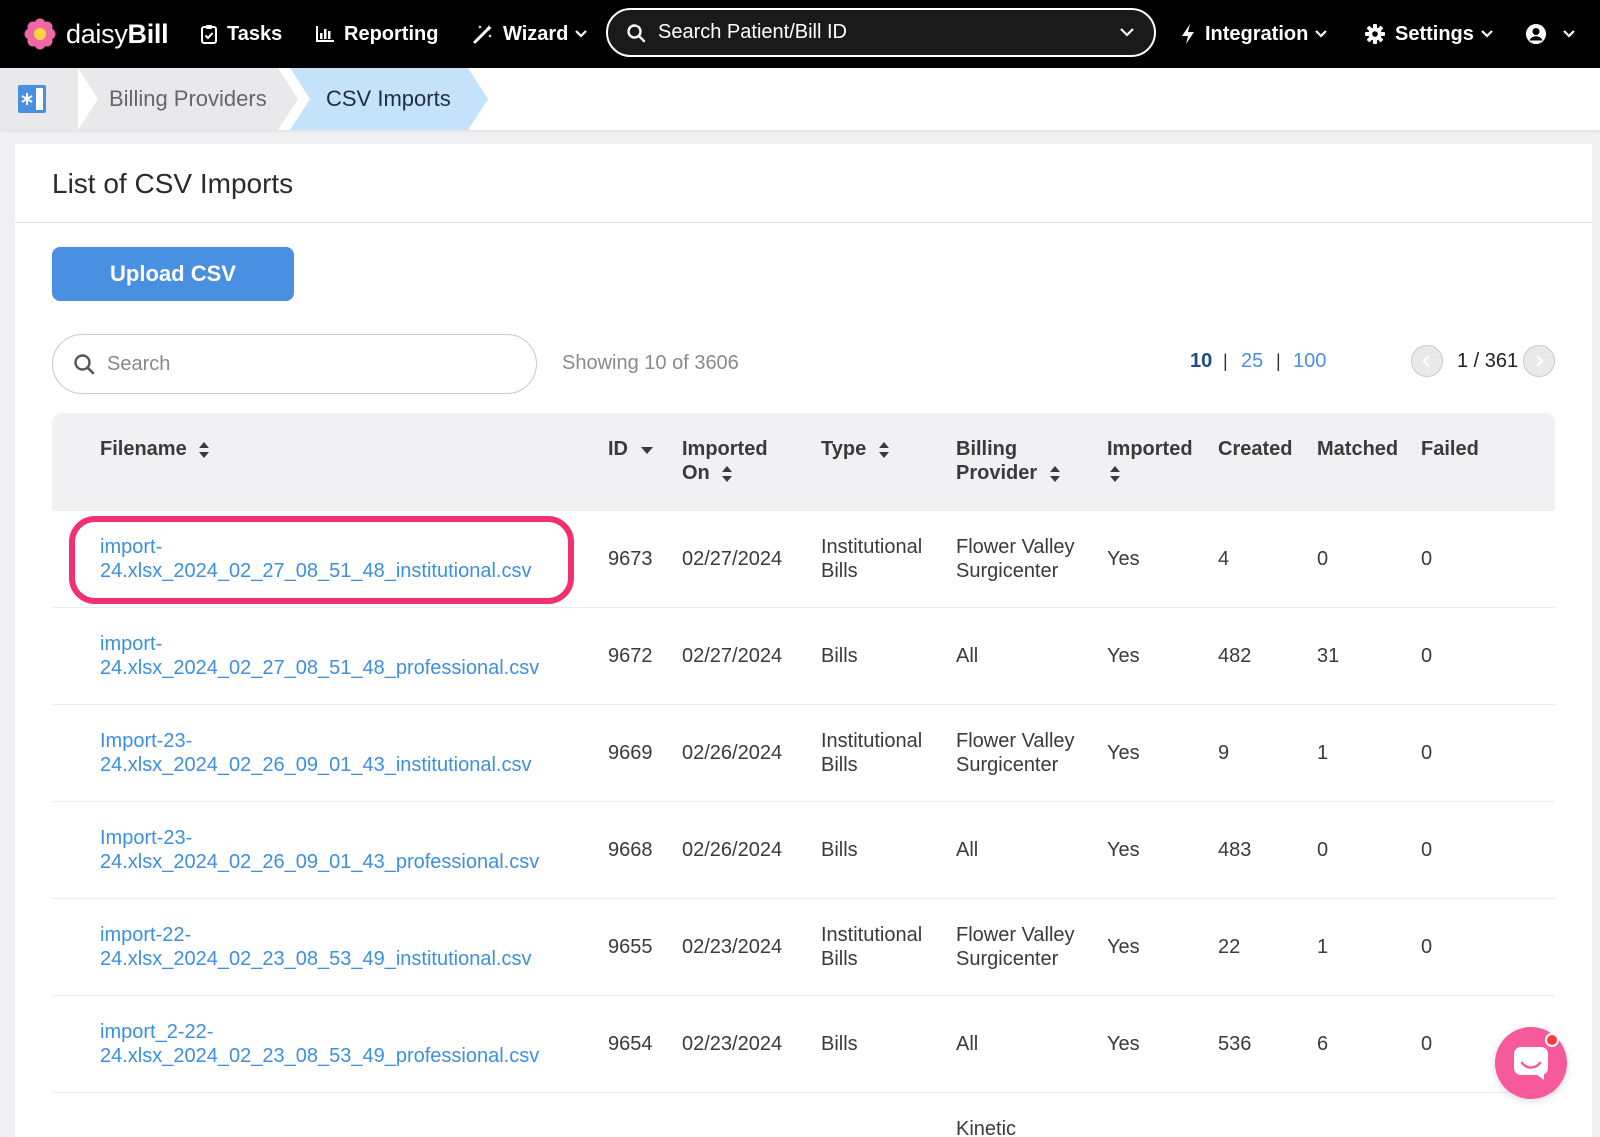  What do you see at coordinates (32, 99) in the screenshot?
I see `home-icon` at bounding box center [32, 99].